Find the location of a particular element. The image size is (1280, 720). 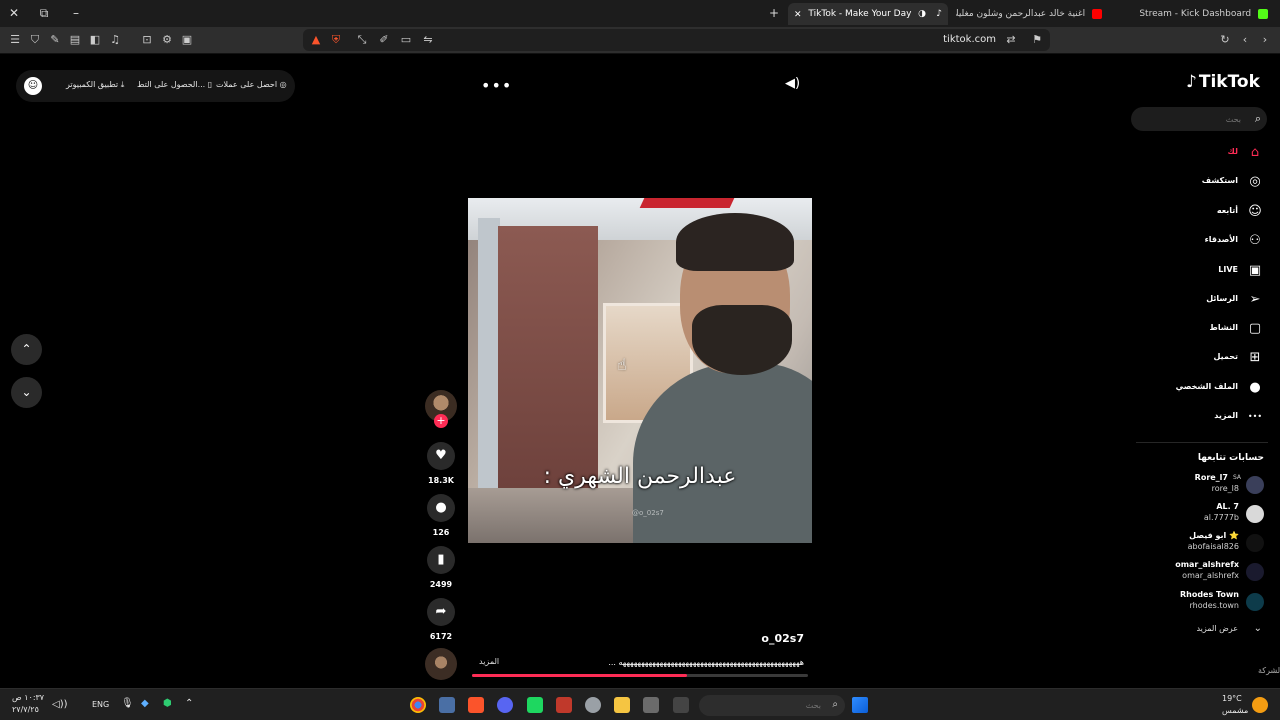

previous-video-button: ⌃ is located at coordinates (26, 349).